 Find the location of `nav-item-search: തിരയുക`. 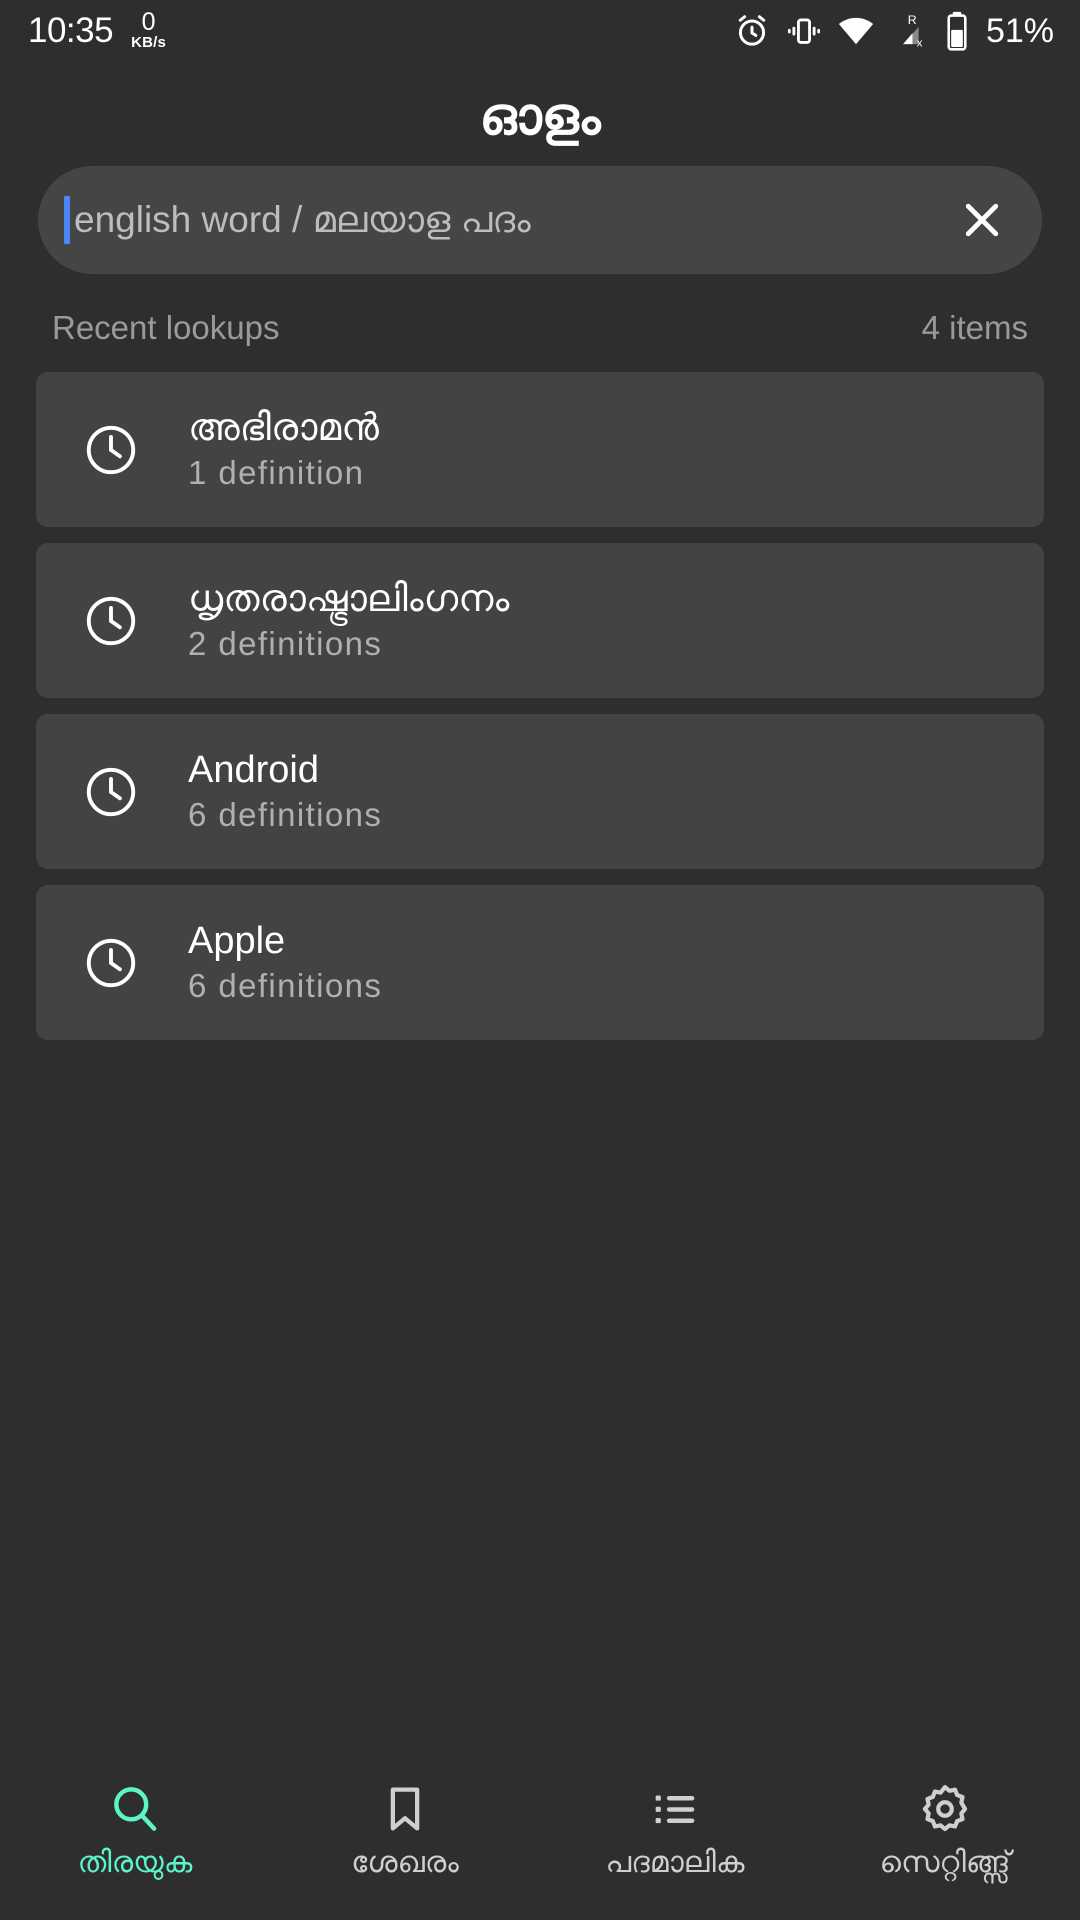

nav-item-search: തിരയുക is located at coordinates (135, 1829).